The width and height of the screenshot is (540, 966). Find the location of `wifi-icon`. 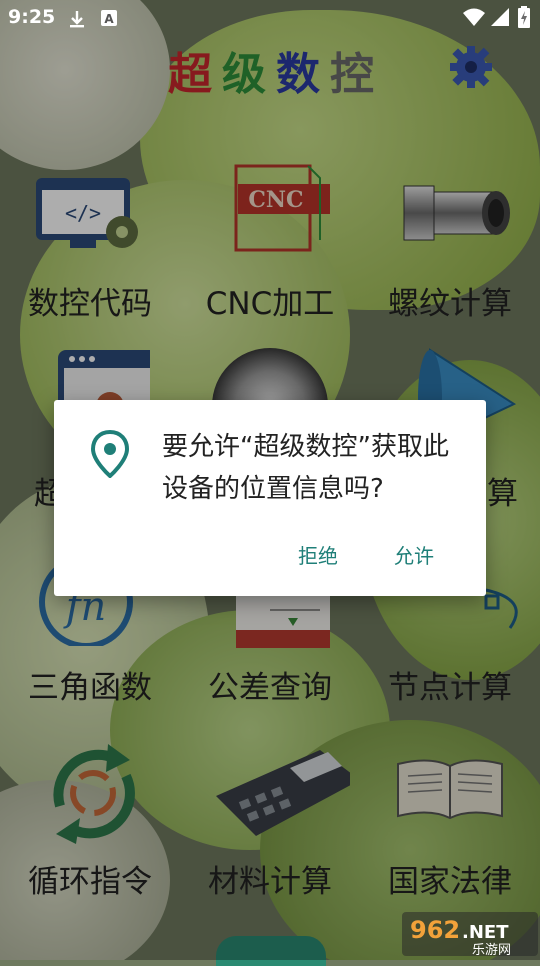

wifi-icon is located at coordinates (474, 19).